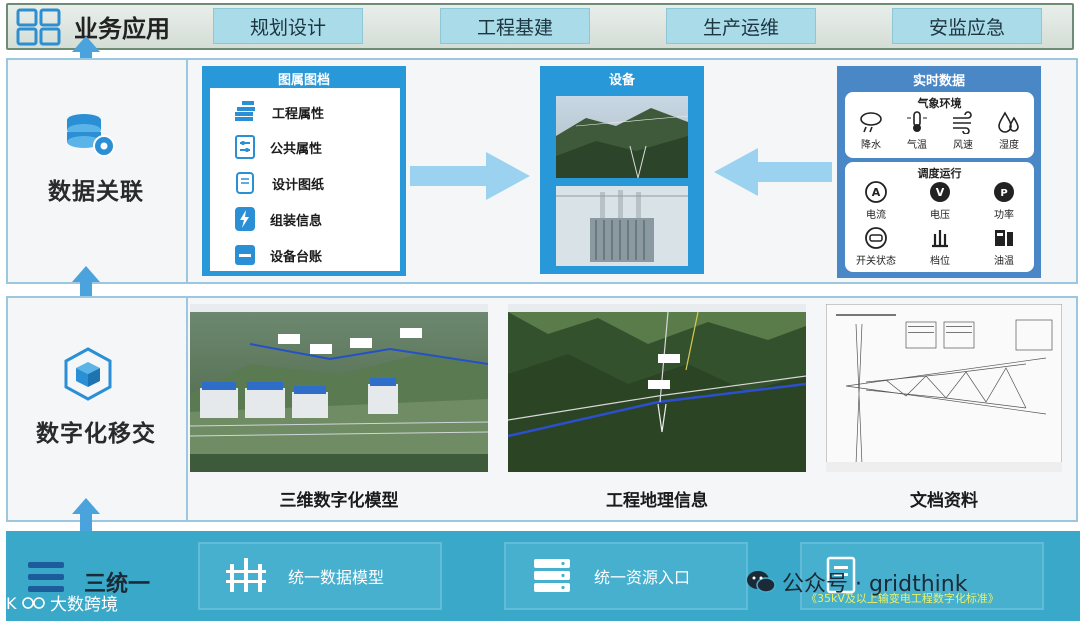 Image resolution: width=1080 pixels, height=621 pixels. Describe the element at coordinates (246, 575) in the screenshot. I see `data-model-icon` at that location.